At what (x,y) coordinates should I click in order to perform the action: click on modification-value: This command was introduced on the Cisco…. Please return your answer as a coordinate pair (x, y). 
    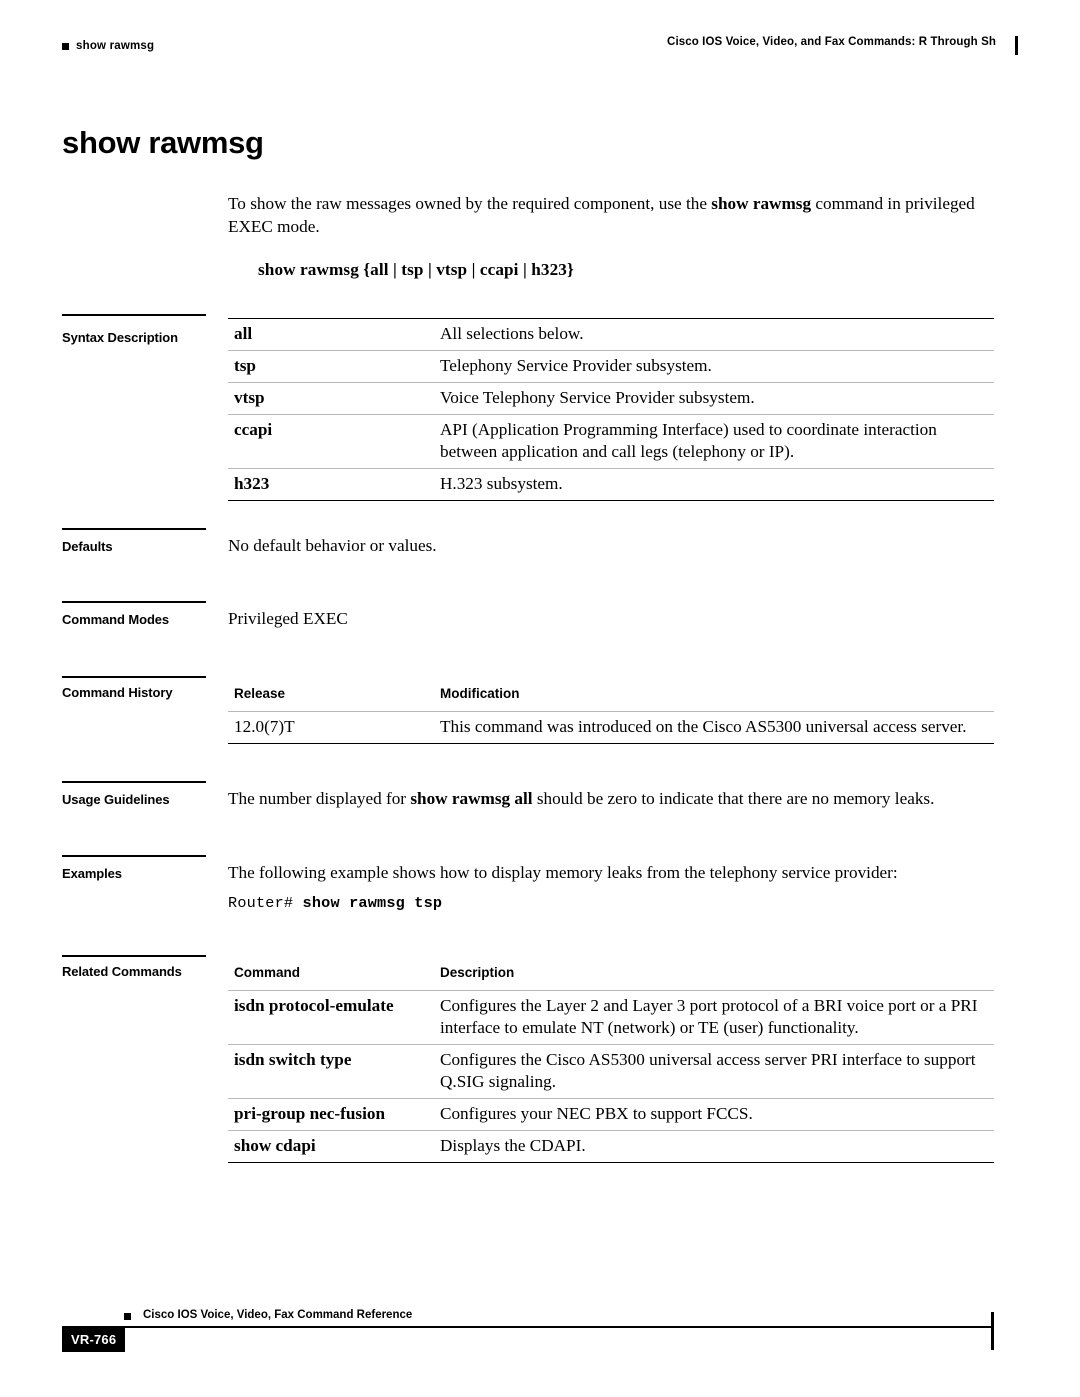
    Looking at the image, I should click on (714, 727).